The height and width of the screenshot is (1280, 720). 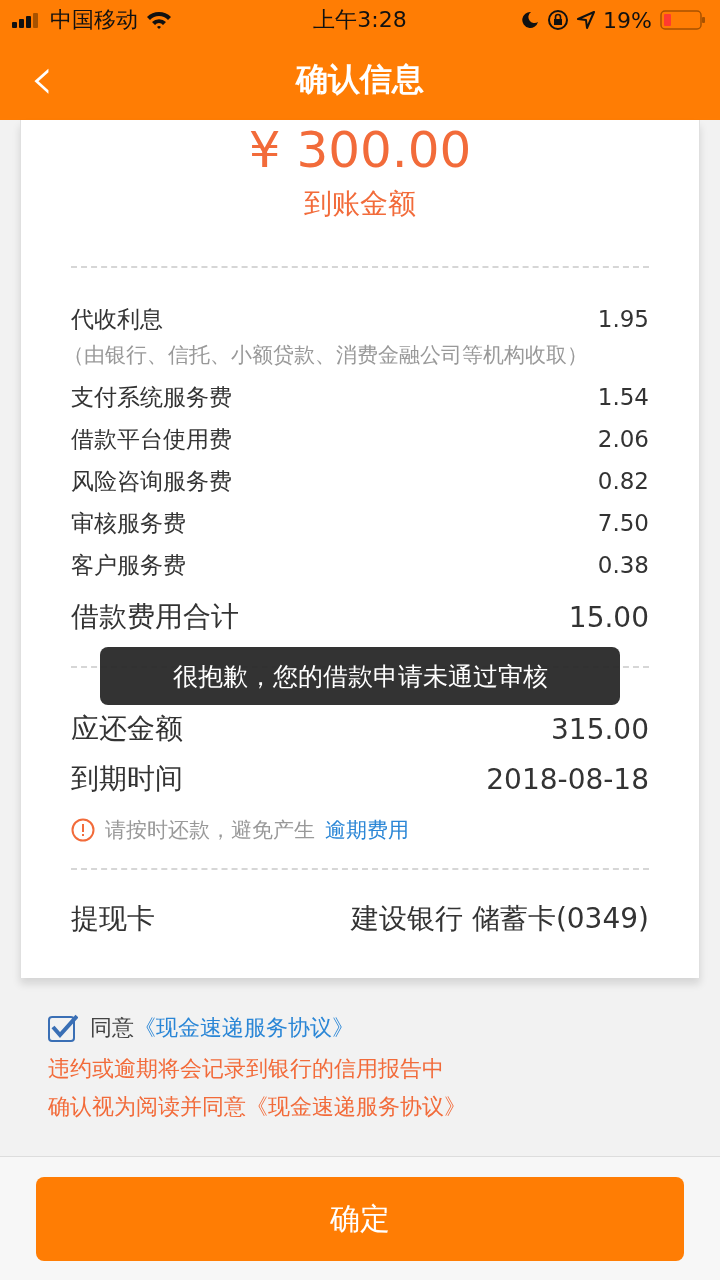 What do you see at coordinates (500, 919) in the screenshot?
I see `card-value: 建设银行 储蓄卡(0349)` at bounding box center [500, 919].